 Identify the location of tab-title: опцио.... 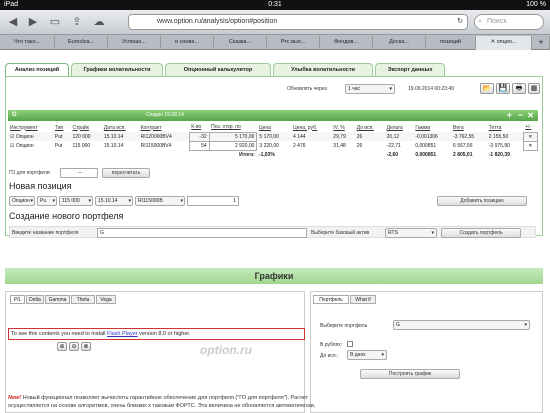
(506, 42).